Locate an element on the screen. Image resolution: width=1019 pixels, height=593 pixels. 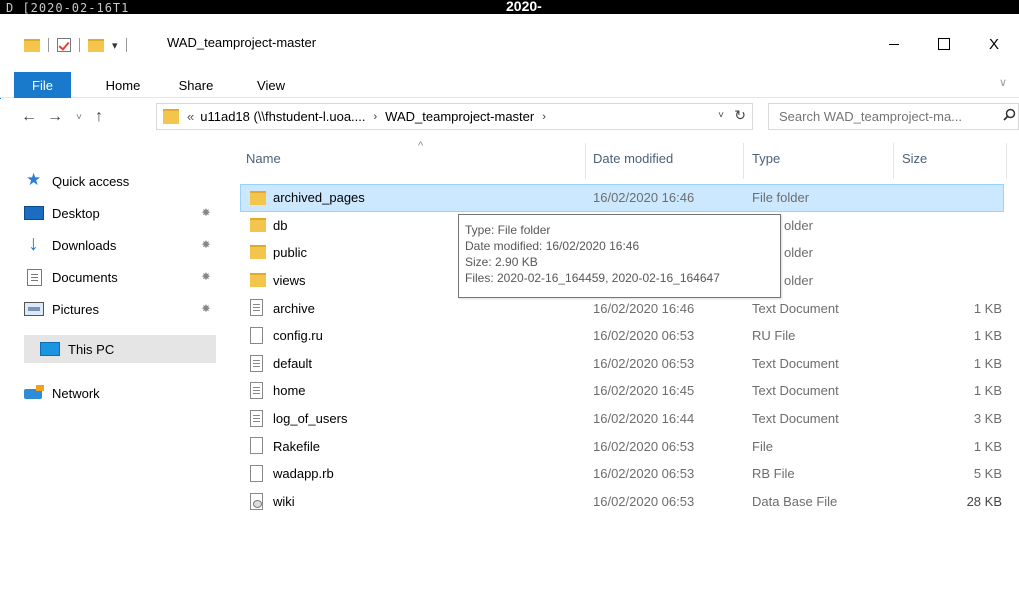
minimize-button is located at coordinates (894, 44).